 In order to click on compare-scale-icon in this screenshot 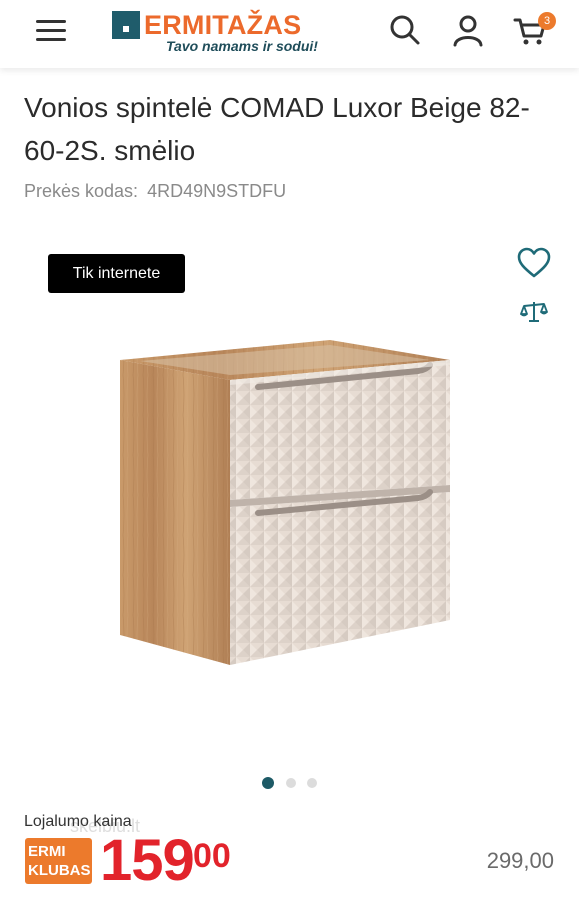, I will do `click(534, 312)`.